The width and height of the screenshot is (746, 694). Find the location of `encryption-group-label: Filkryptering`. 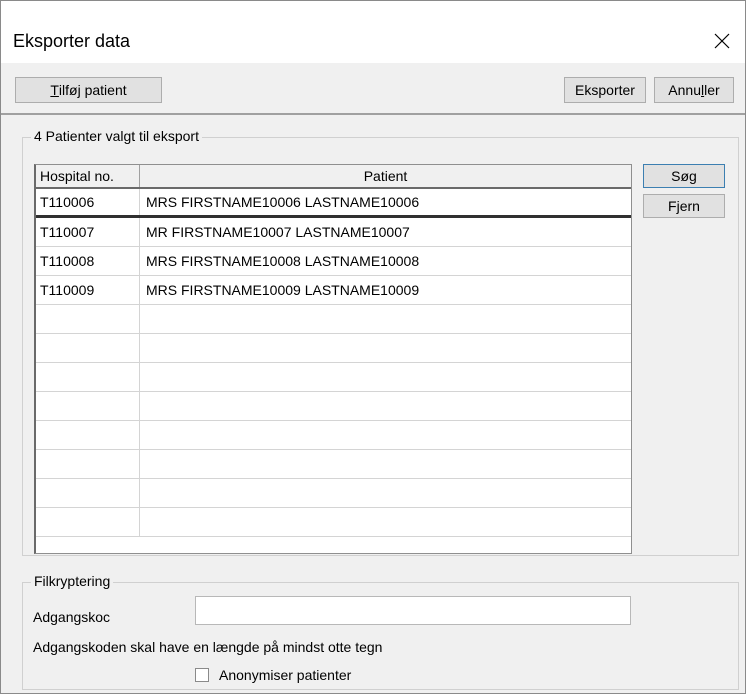

encryption-group-label: Filkryptering is located at coordinates (72, 581).